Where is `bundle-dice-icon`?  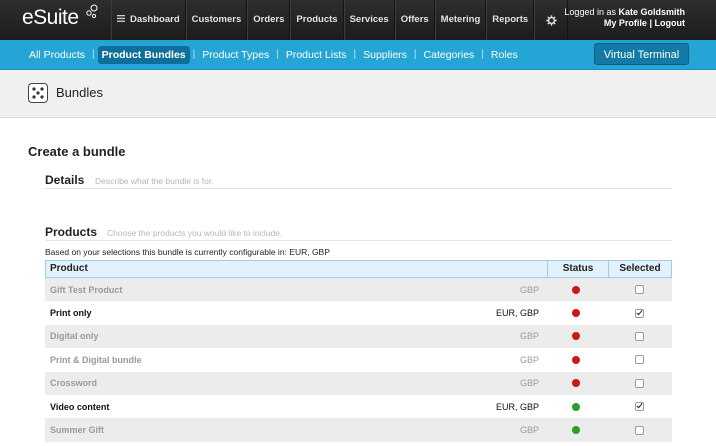 bundle-dice-icon is located at coordinates (38, 93).